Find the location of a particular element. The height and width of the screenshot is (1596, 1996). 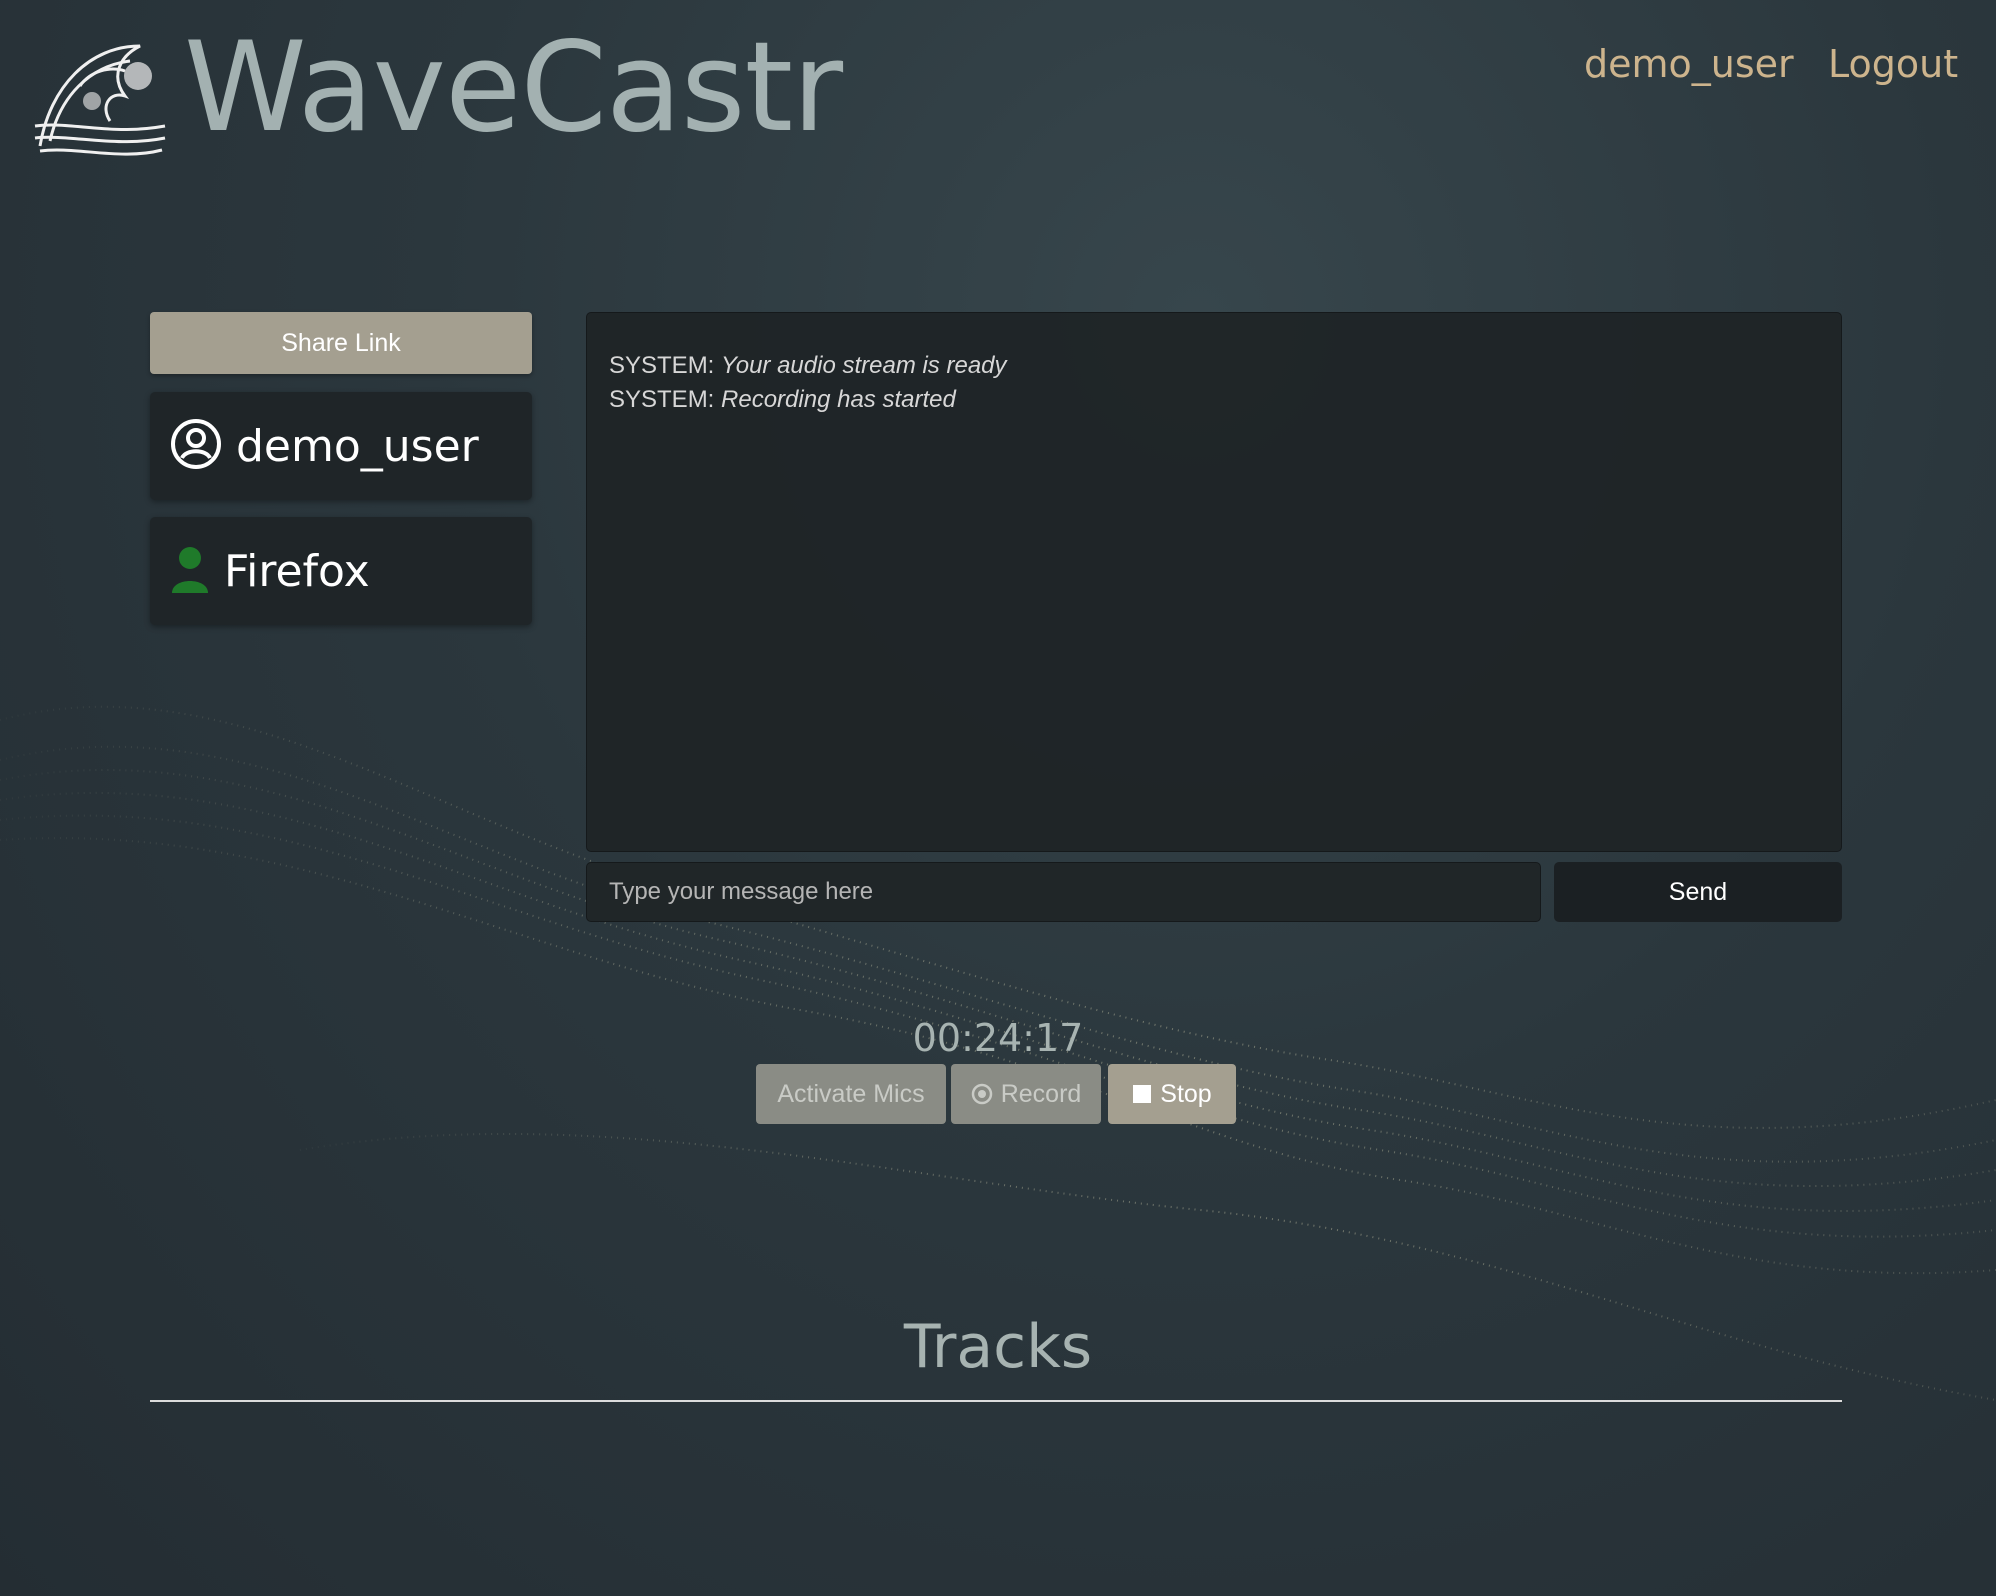

share-link-button: Share Link is located at coordinates (341, 343).